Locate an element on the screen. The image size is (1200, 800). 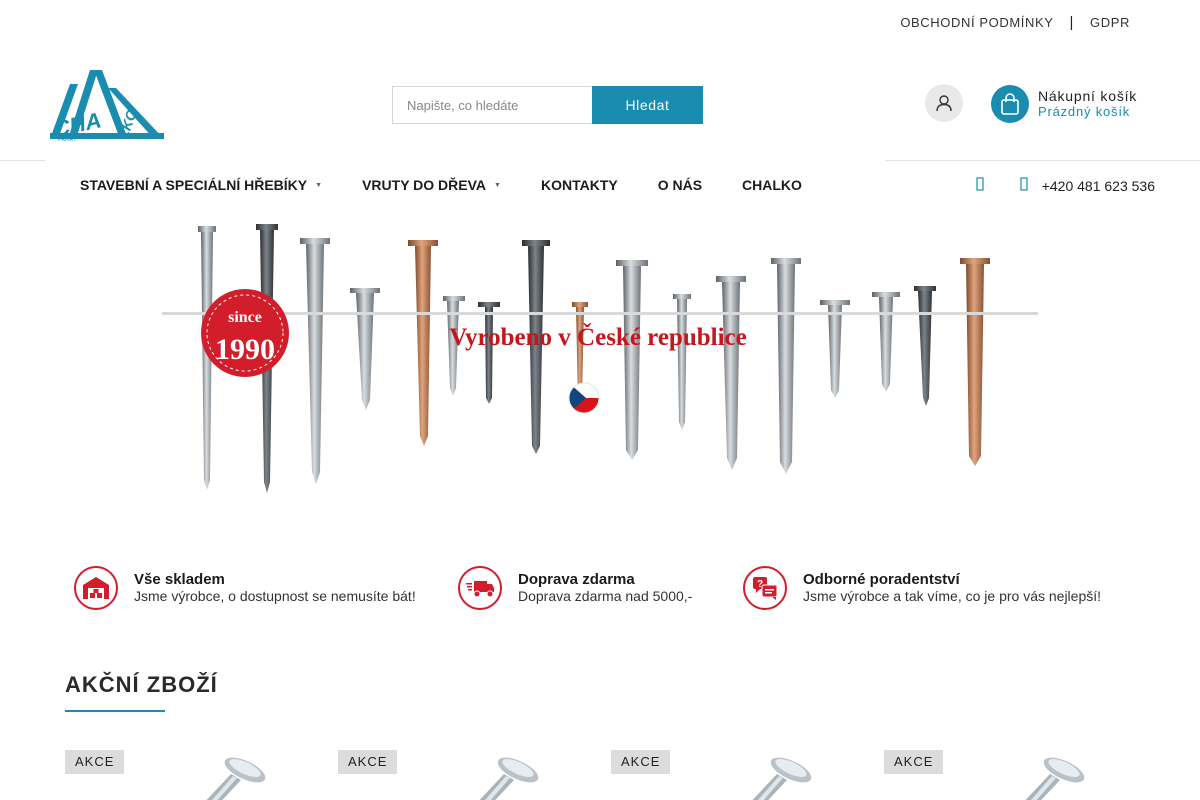
gdpr-link: GDPR is located at coordinates (1110, 22).